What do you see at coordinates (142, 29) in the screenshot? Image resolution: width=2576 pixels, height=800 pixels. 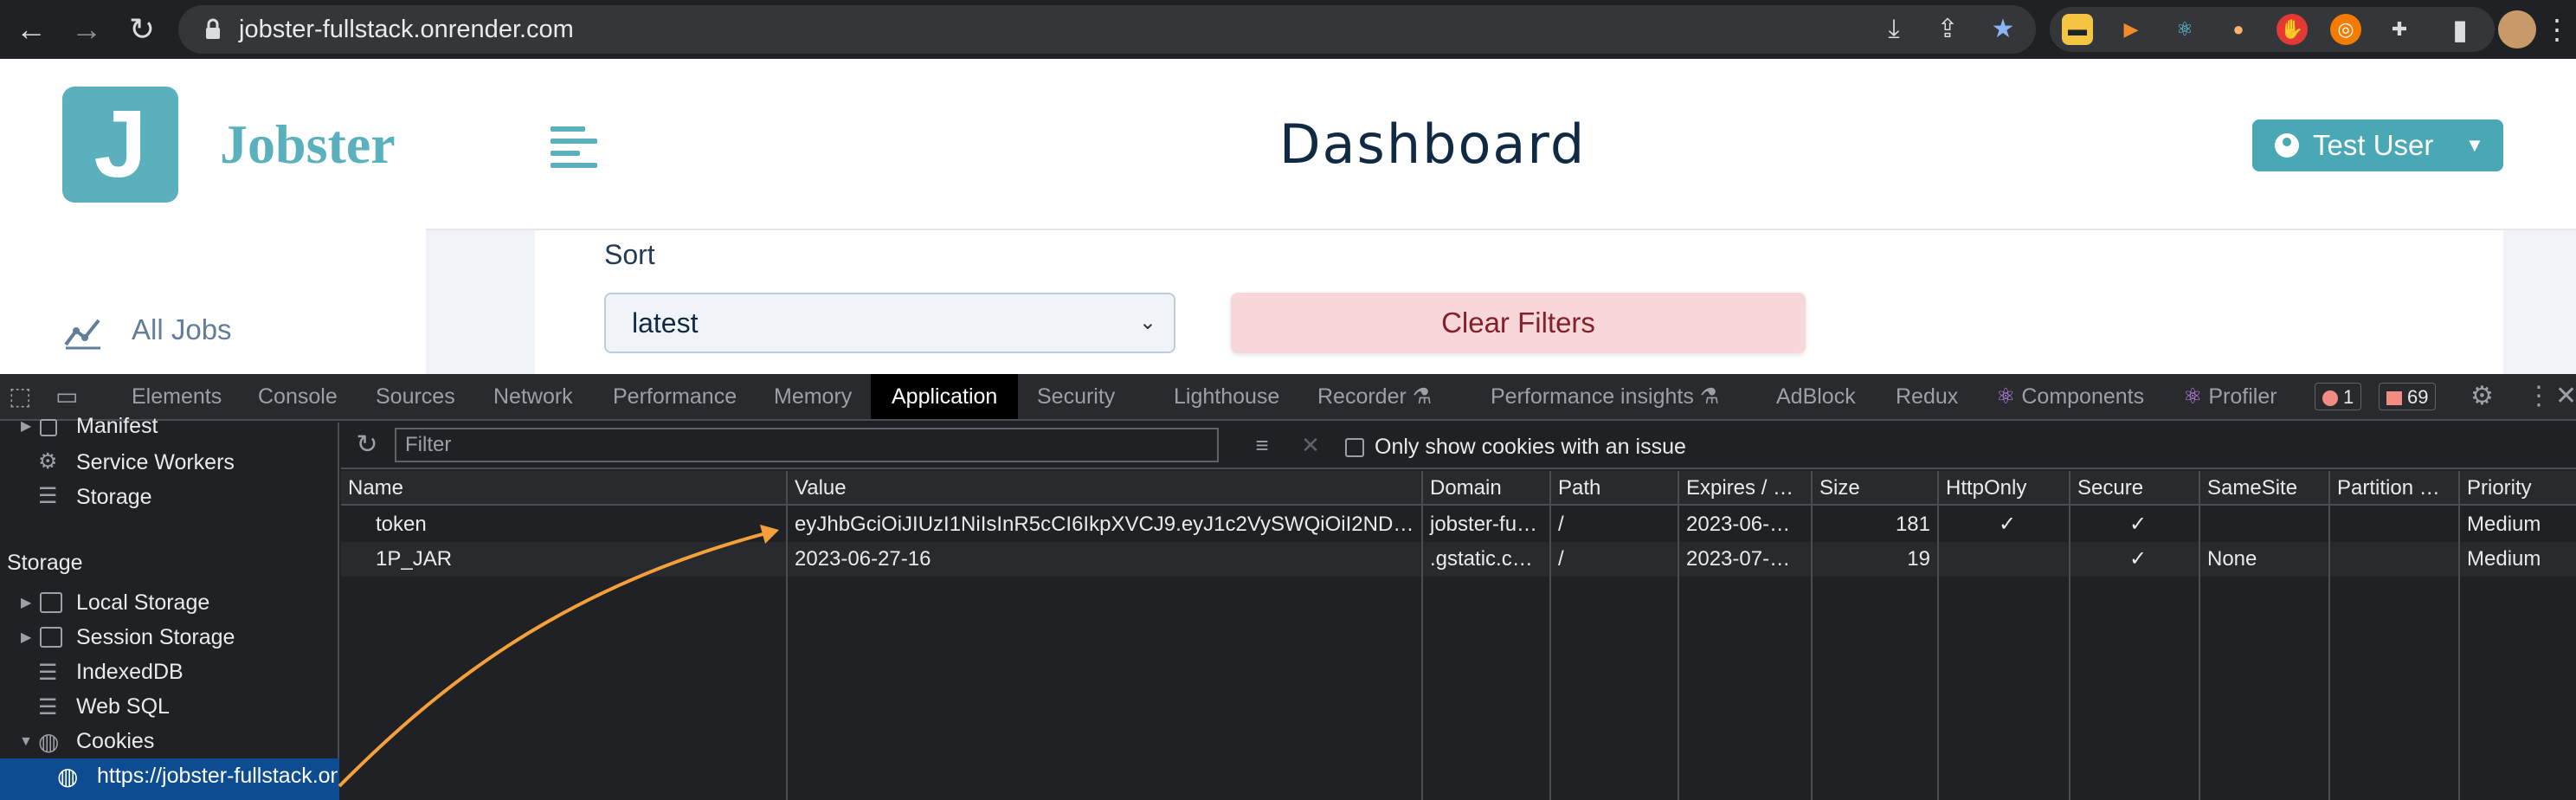 I see `reload-button: ↻` at bounding box center [142, 29].